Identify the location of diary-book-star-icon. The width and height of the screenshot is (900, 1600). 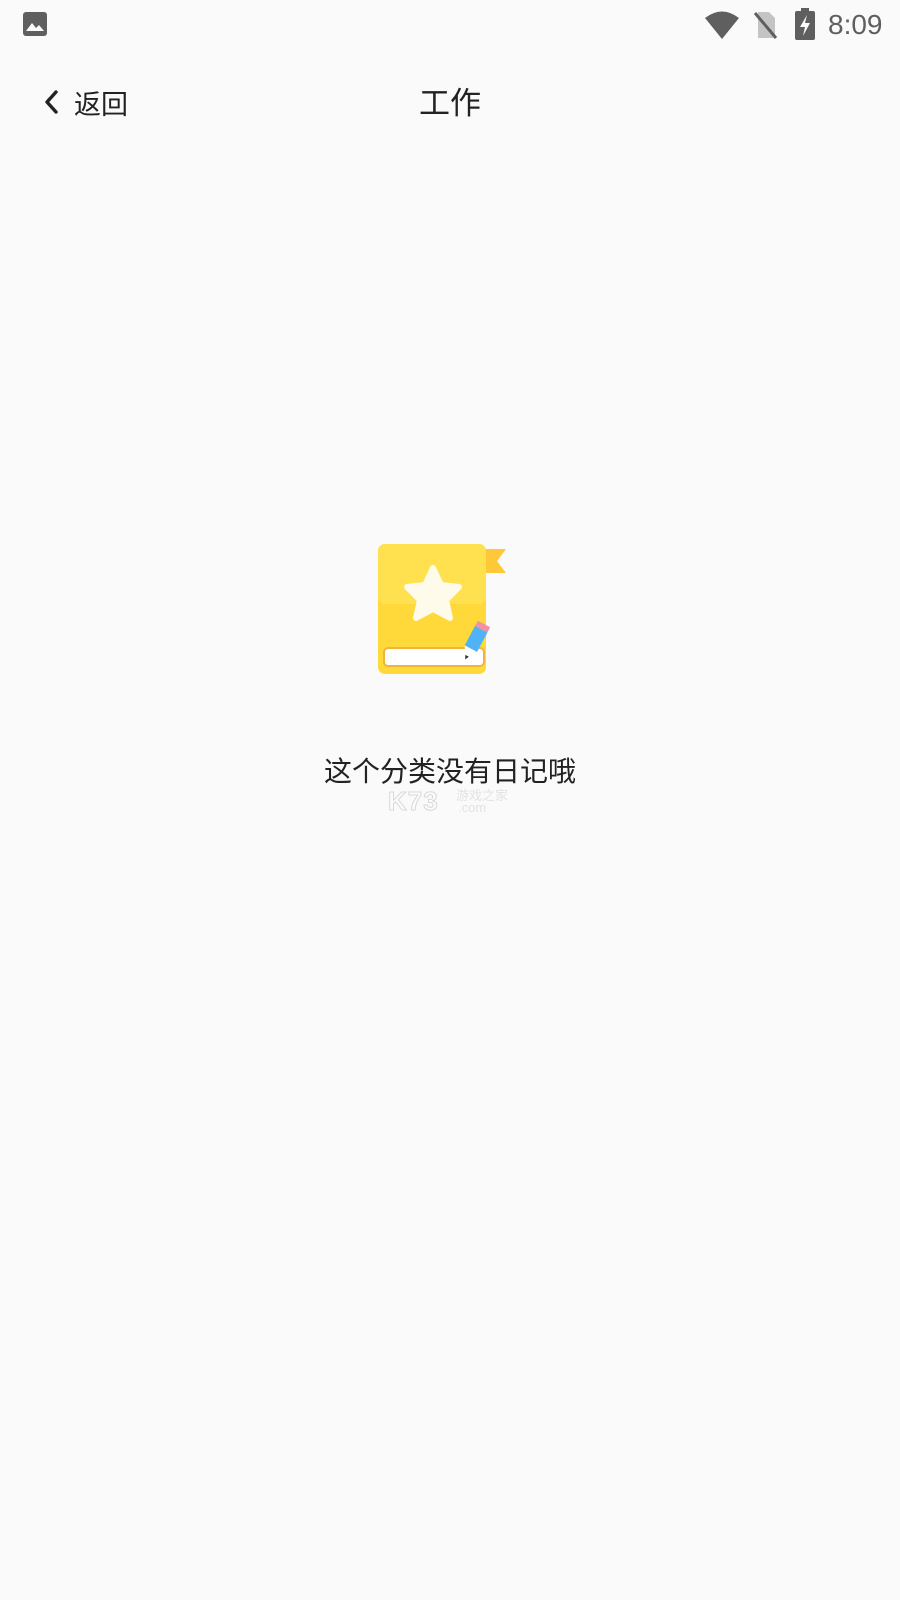
(442, 609).